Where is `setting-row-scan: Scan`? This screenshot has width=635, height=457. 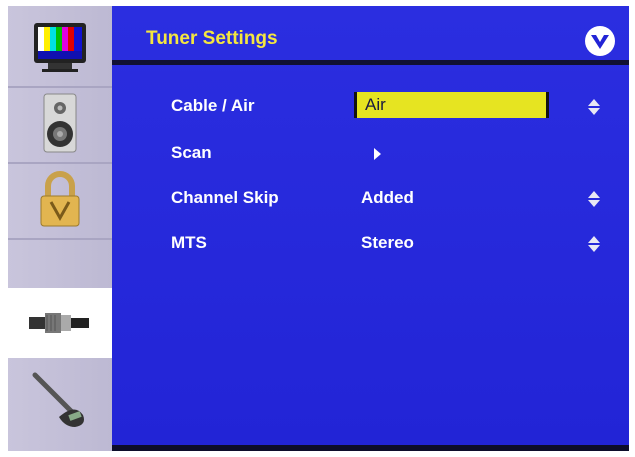
setting-row-scan: Scan is located at coordinates (370, 154).